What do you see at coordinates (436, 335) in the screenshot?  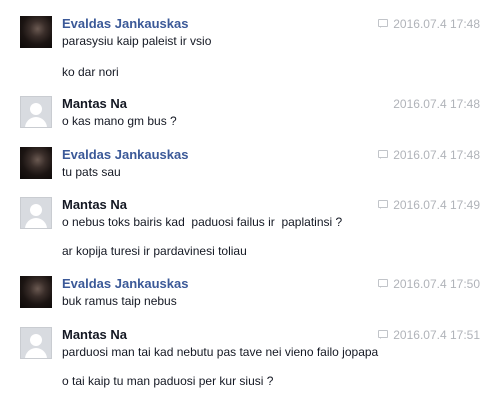 I see `timestamp-text: 2016.07.4 17:51` at bounding box center [436, 335].